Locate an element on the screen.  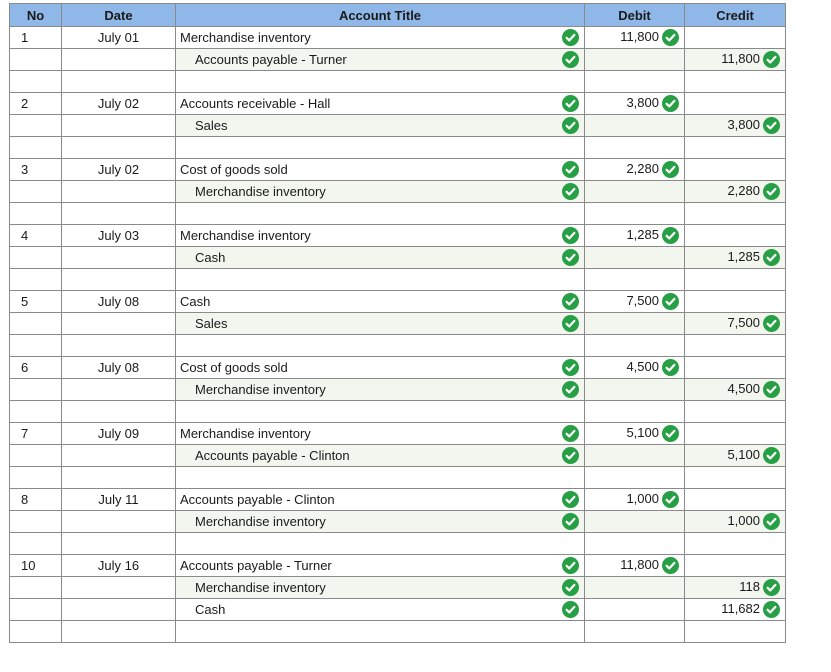
credit-cell: 7,500 is located at coordinates (735, 323).